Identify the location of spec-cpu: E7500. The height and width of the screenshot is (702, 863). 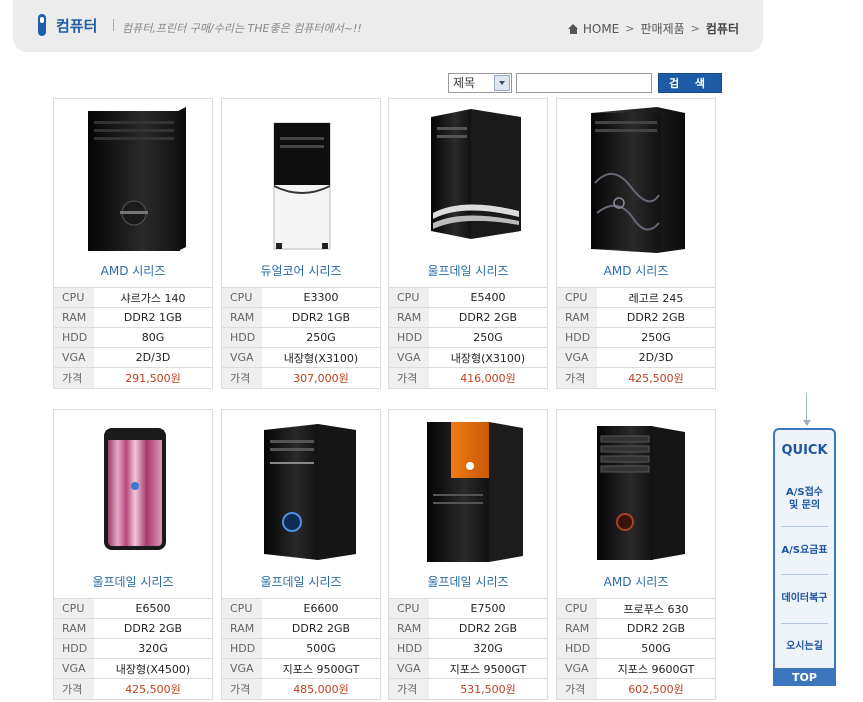
(488, 608).